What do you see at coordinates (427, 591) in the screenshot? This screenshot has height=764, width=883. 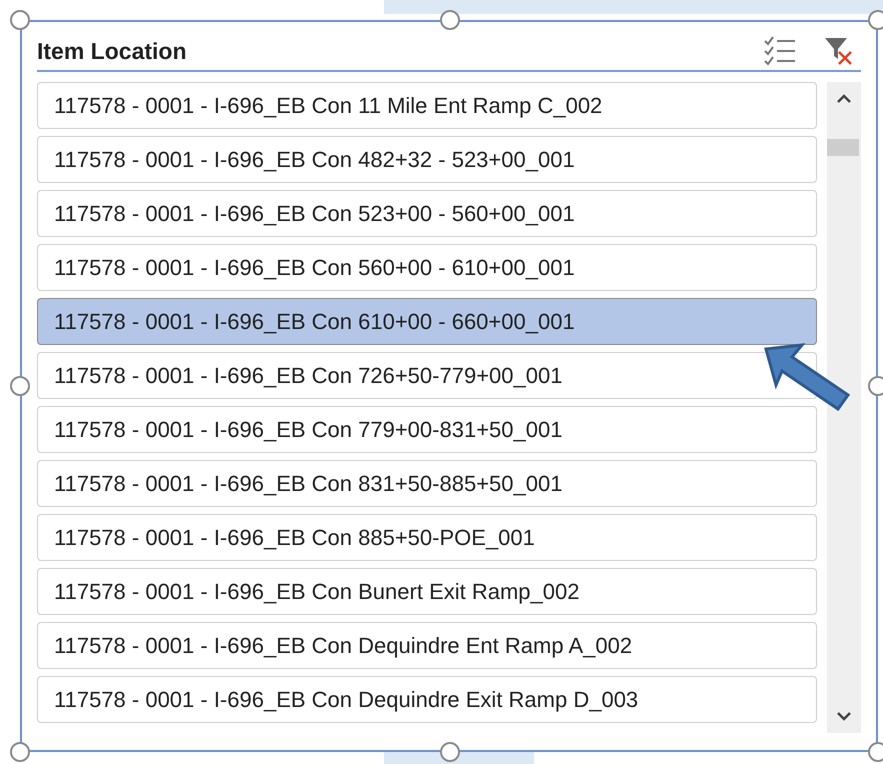 I see `slicer-item: 117578 - 0001 - I-696_EB Con Bunert Exit Ramp_002` at bounding box center [427, 591].